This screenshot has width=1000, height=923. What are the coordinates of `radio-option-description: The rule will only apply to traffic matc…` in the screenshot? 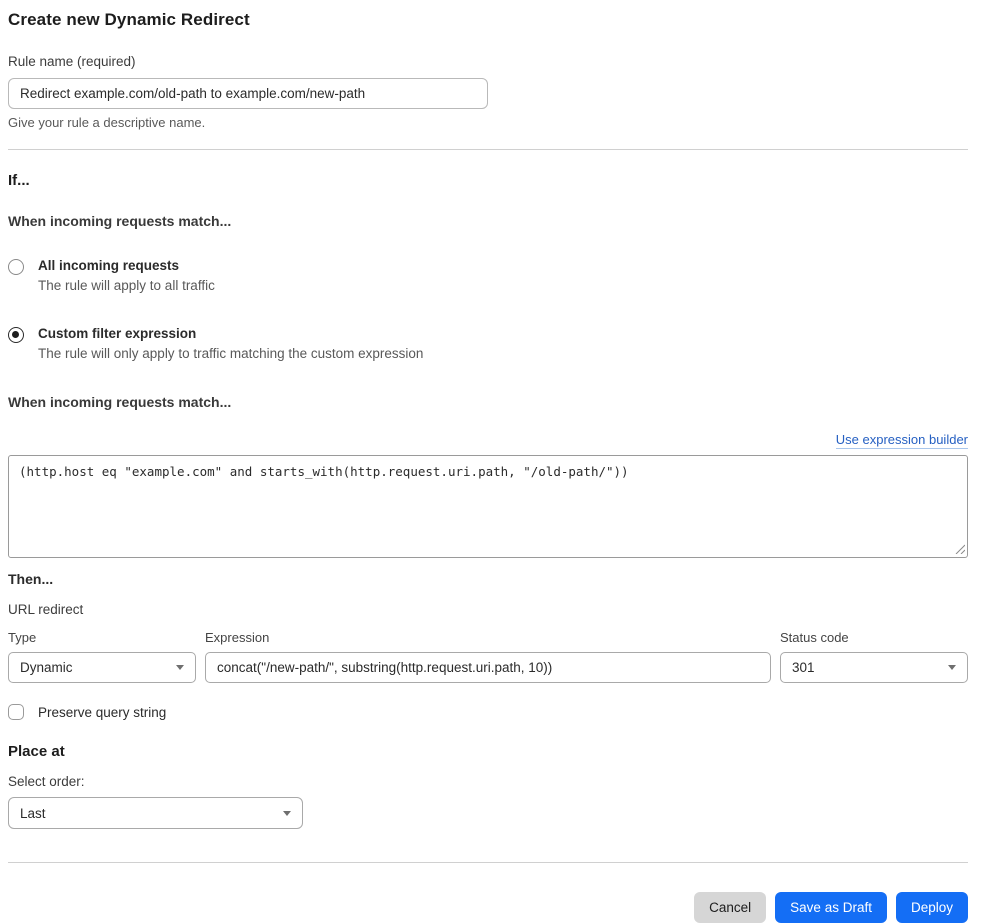 It's located at (231, 353).